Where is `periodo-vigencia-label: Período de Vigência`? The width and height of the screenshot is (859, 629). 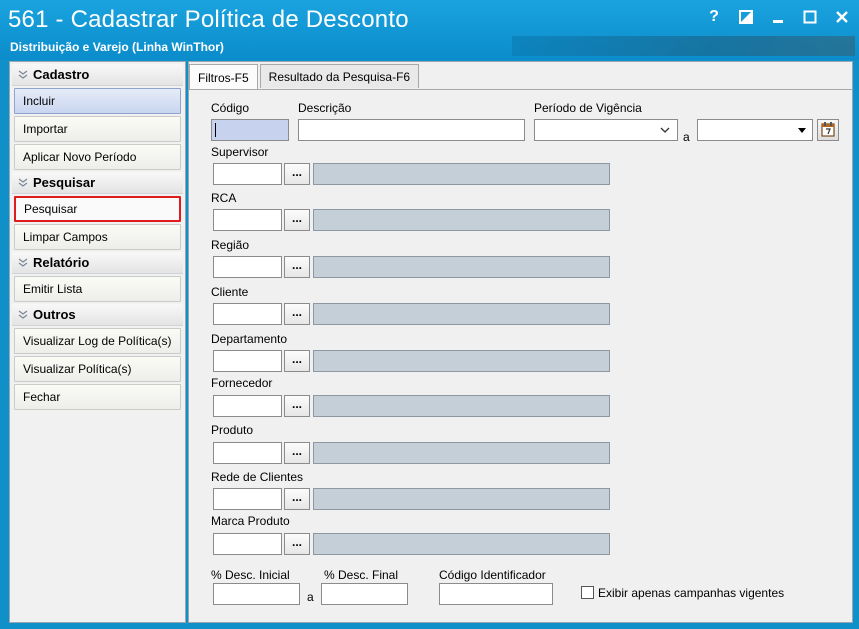 periodo-vigencia-label: Período de Vigência is located at coordinates (588, 108).